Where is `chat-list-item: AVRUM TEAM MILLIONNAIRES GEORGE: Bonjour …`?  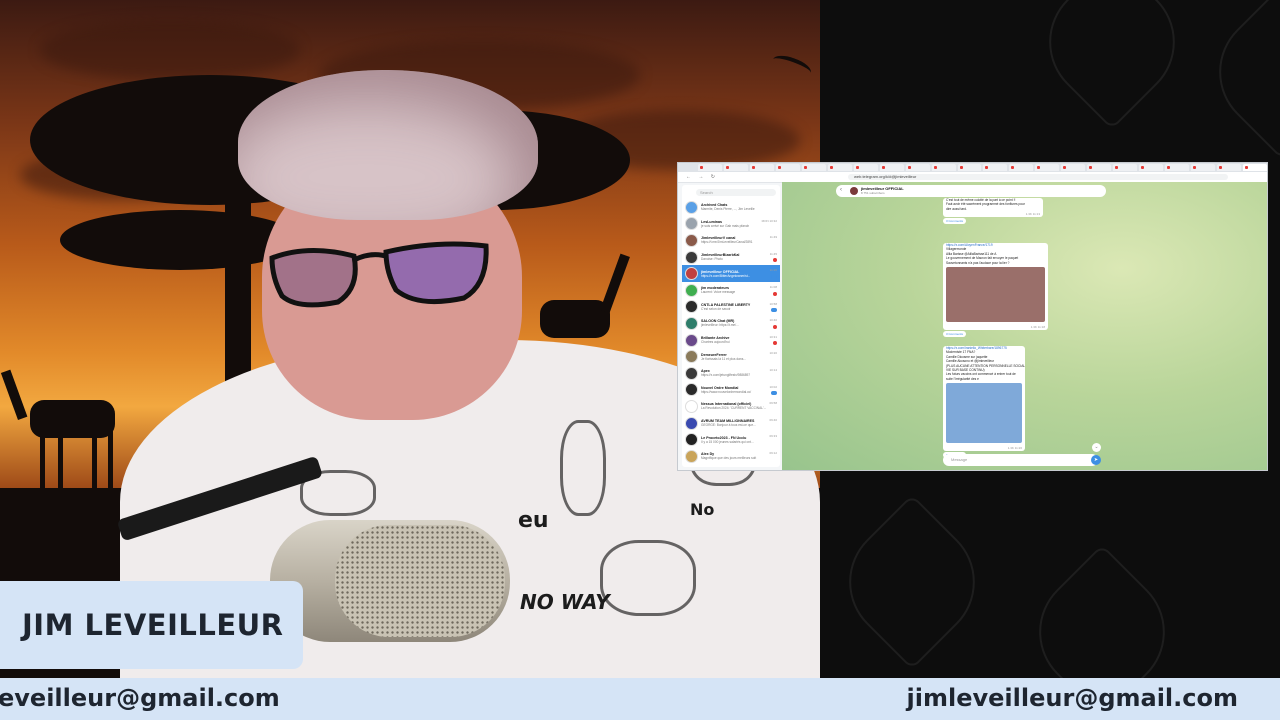
chat-list-item: AVRUM TEAM MILLIONNAIRES GEORGE: Bonjour … is located at coordinates (731, 423).